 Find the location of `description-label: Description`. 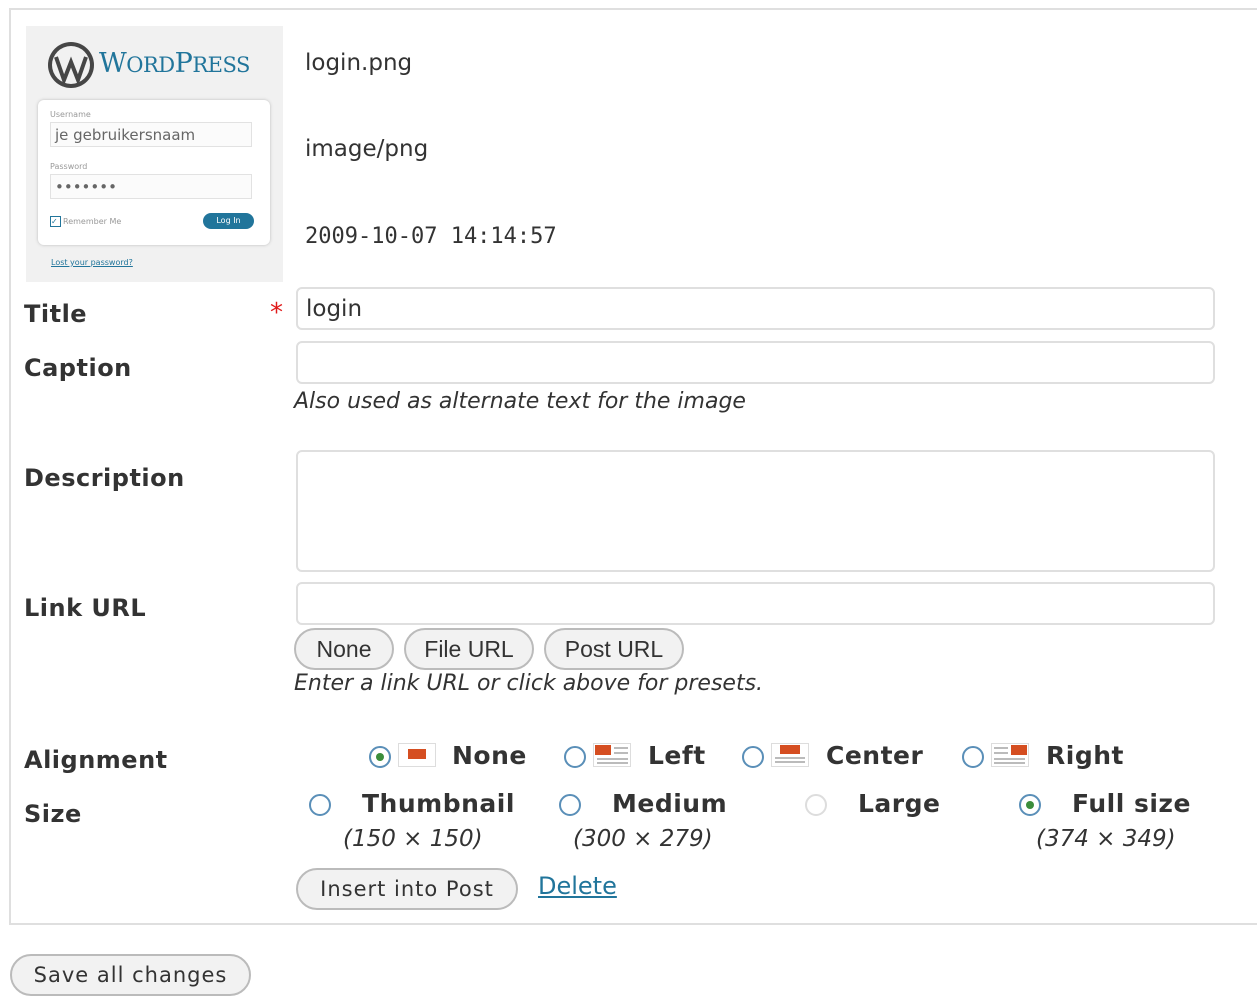

description-label: Description is located at coordinates (104, 478).